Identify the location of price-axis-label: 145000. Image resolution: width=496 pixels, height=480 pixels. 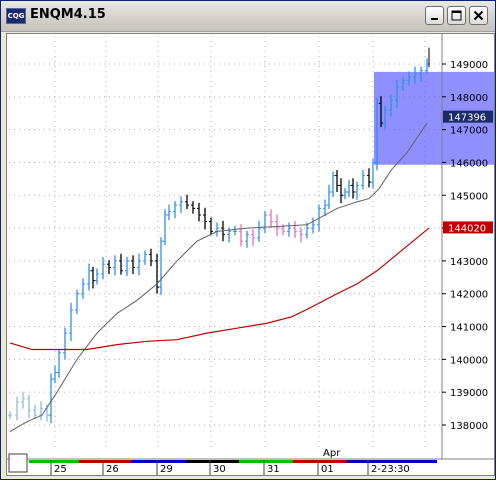
(469, 196).